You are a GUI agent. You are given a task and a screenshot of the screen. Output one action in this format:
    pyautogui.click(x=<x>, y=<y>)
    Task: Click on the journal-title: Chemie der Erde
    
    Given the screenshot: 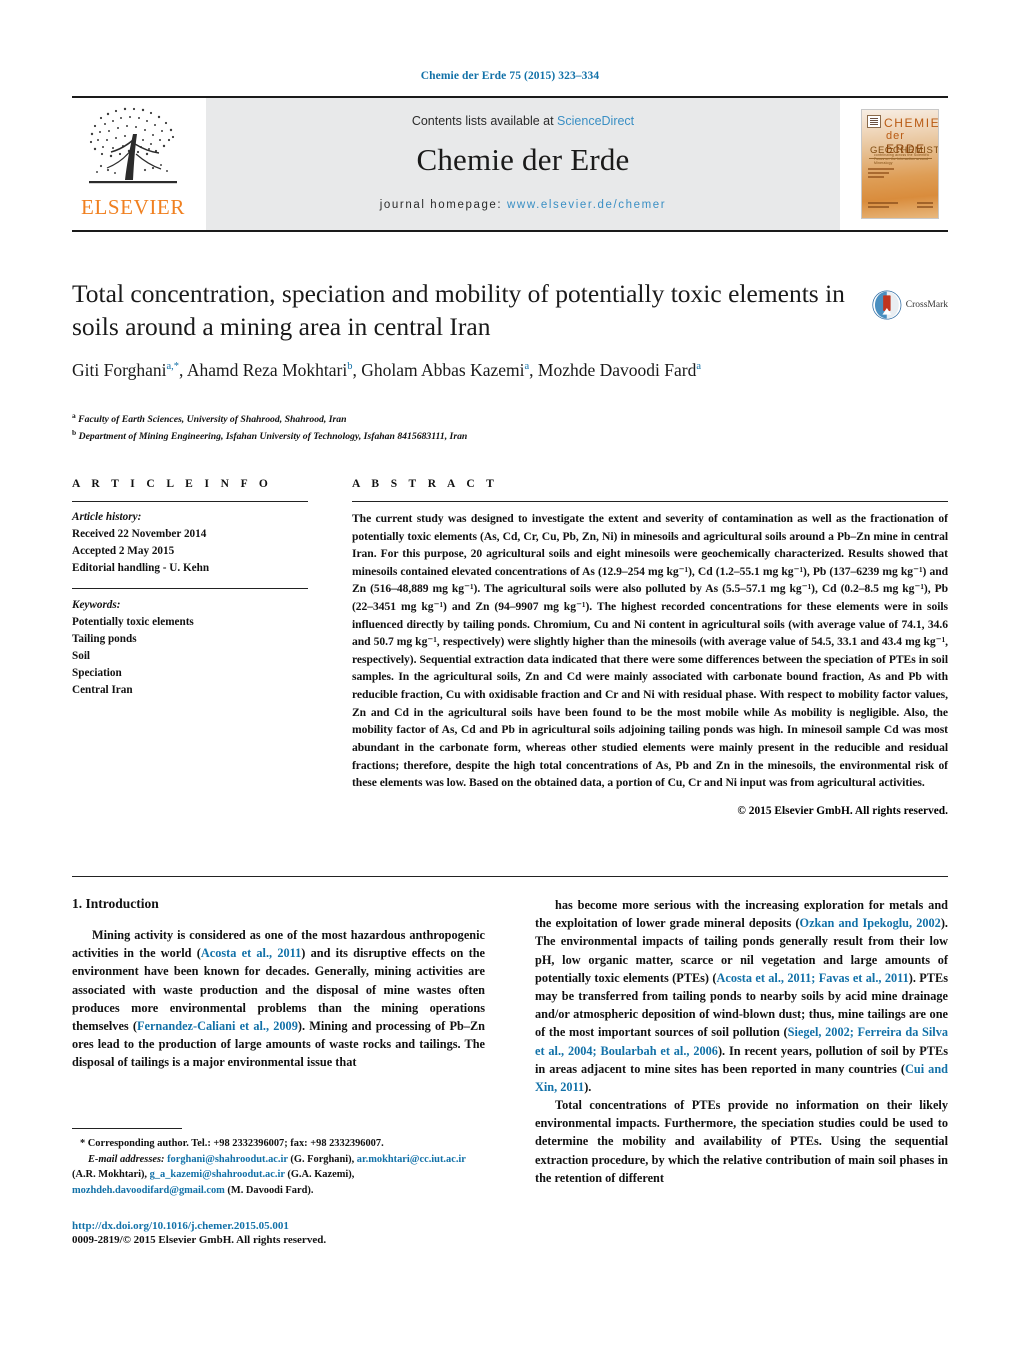 What is the action you would take?
    pyautogui.click(x=523, y=159)
    